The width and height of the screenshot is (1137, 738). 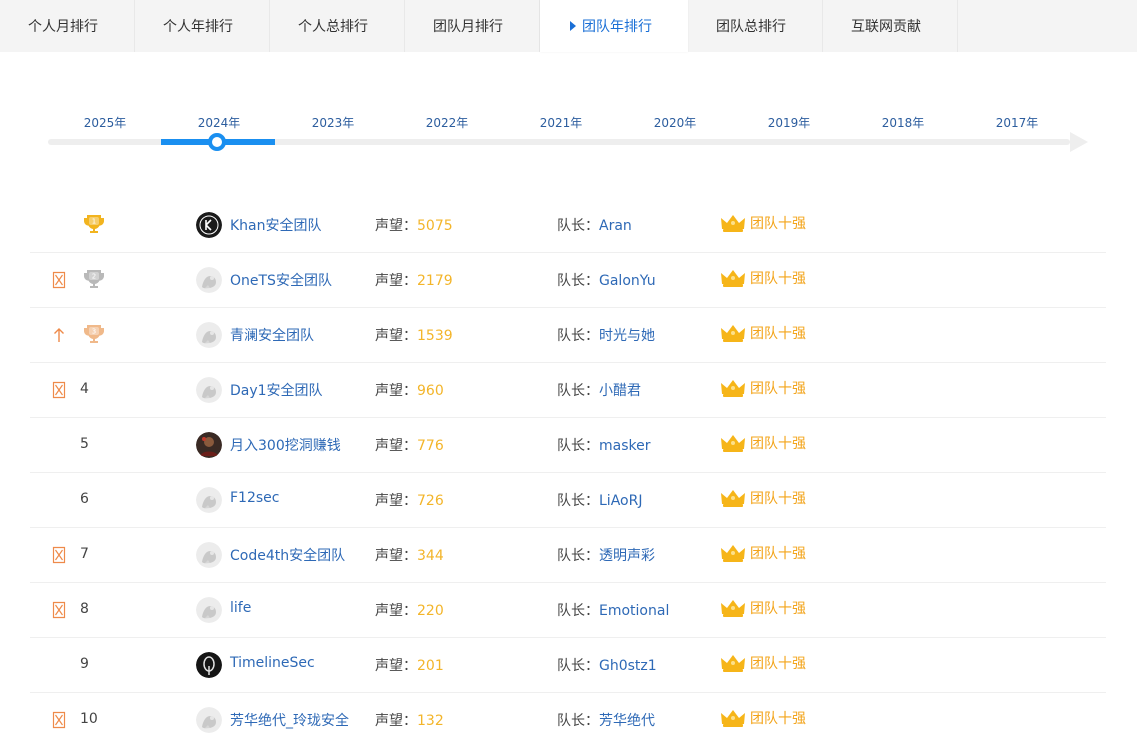 I want to click on tab-3: 团队月排行, so click(x=472, y=26).